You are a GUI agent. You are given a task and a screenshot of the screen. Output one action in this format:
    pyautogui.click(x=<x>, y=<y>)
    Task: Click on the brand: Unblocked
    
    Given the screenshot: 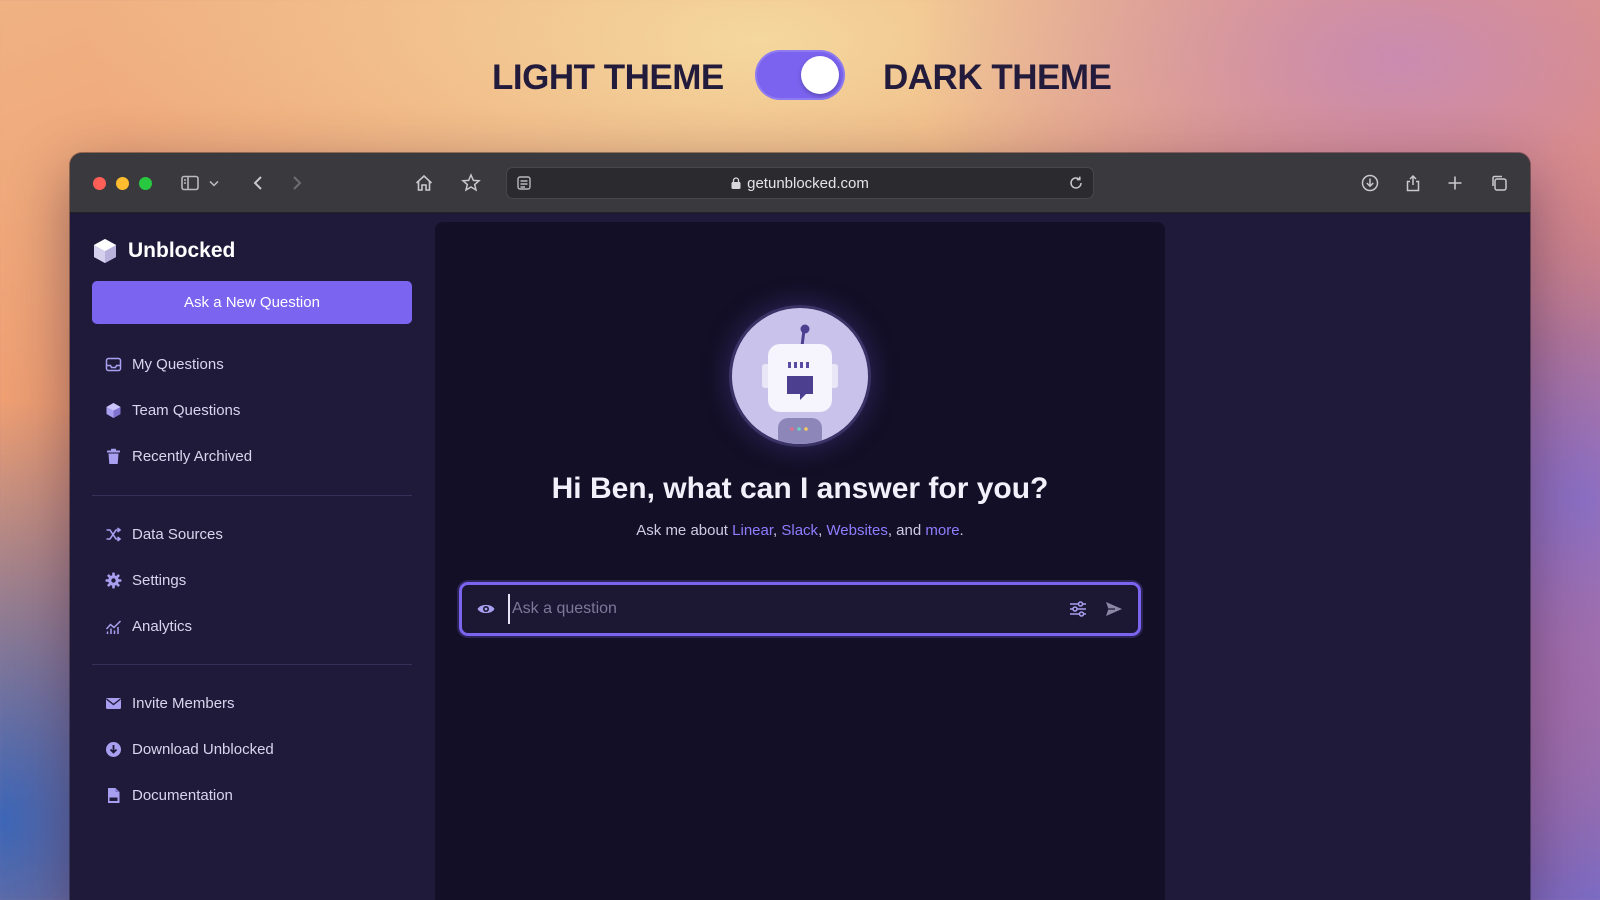 What is the action you would take?
    pyautogui.click(x=163, y=251)
    